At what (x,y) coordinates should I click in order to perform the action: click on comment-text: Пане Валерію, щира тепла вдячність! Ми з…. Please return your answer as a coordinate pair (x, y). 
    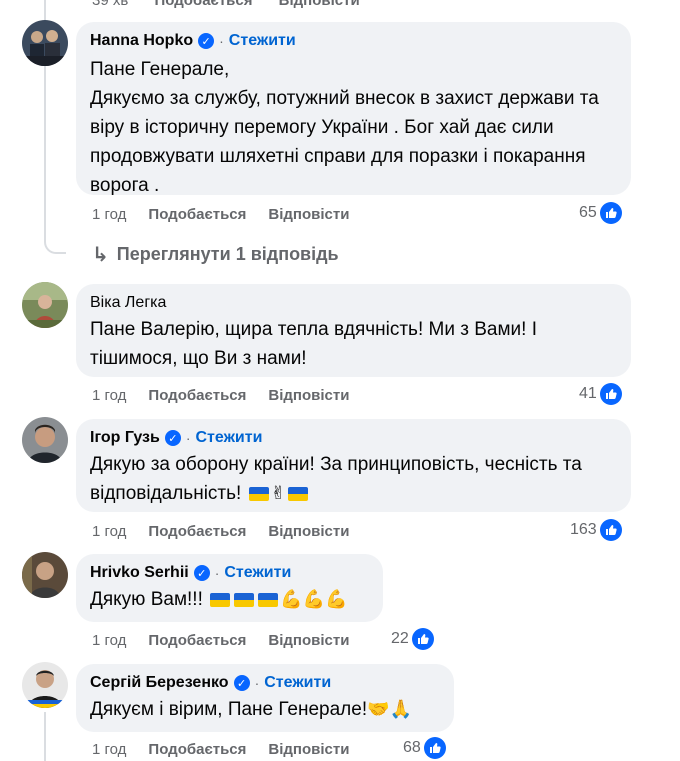
    Looking at the image, I should click on (316, 344).